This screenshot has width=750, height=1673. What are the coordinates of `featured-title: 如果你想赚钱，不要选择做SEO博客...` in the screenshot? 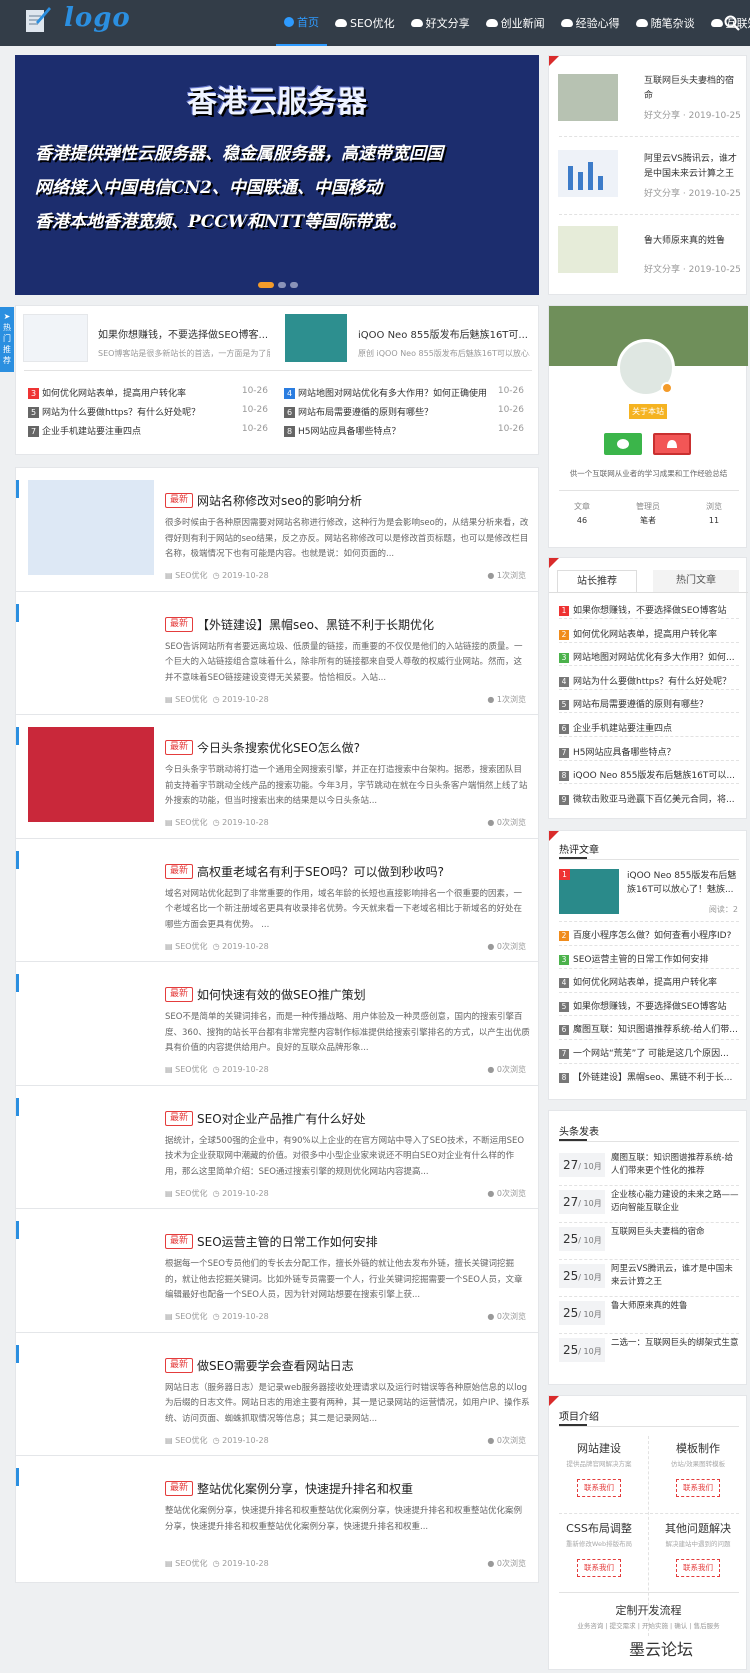 It's located at (184, 333).